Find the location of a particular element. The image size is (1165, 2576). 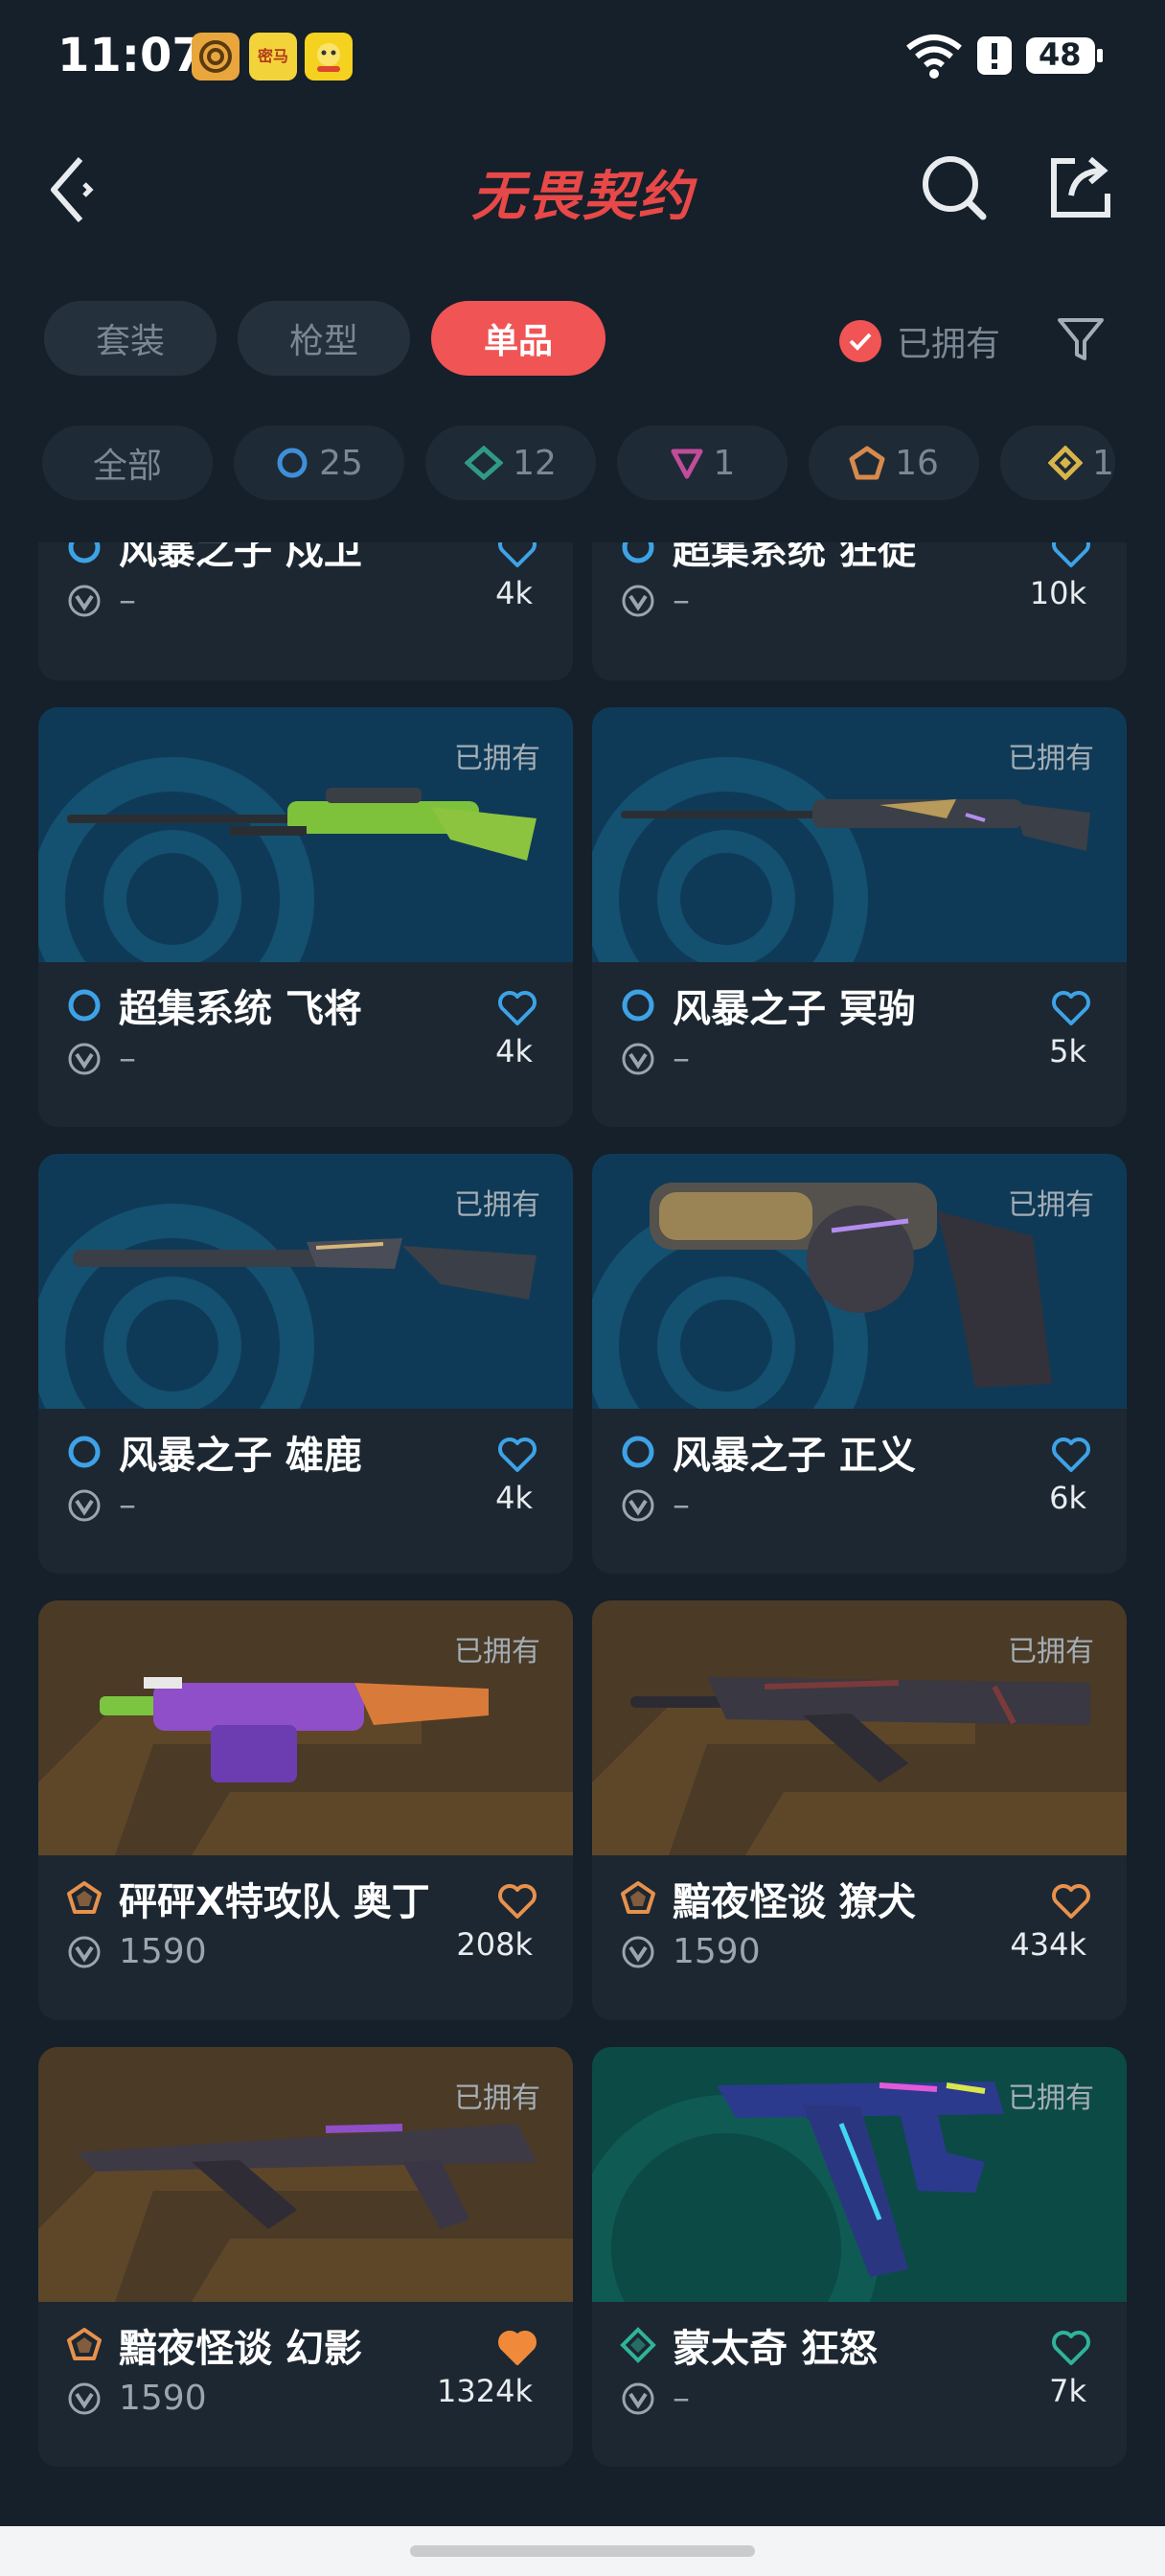

heart-filled-icon is located at coordinates (517, 2348).